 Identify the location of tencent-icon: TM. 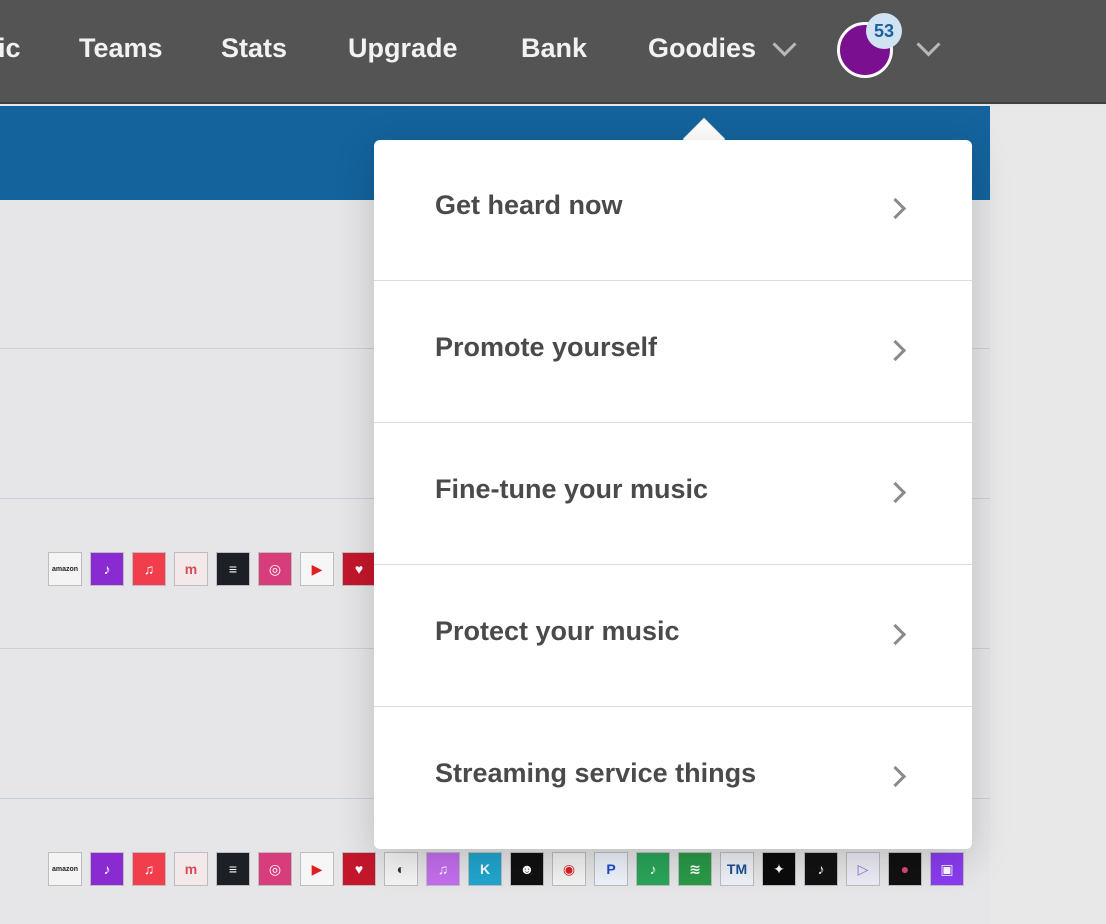
(737, 869).